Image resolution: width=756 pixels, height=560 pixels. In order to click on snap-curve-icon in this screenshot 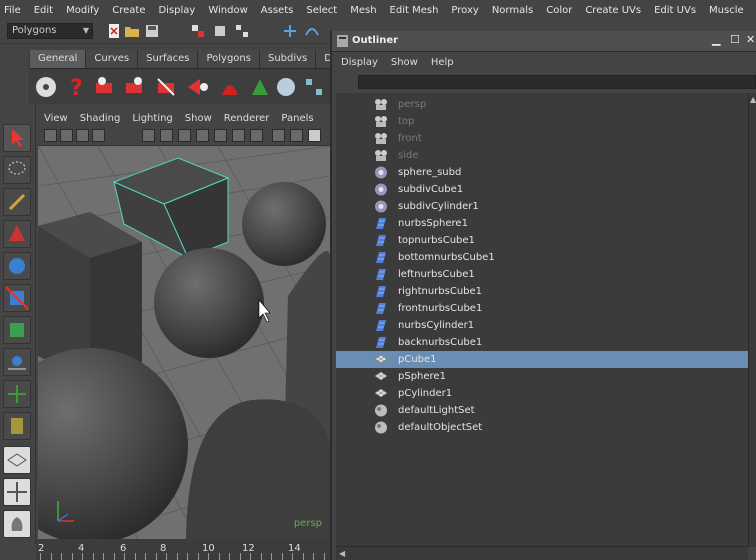, I will do `click(312, 31)`.